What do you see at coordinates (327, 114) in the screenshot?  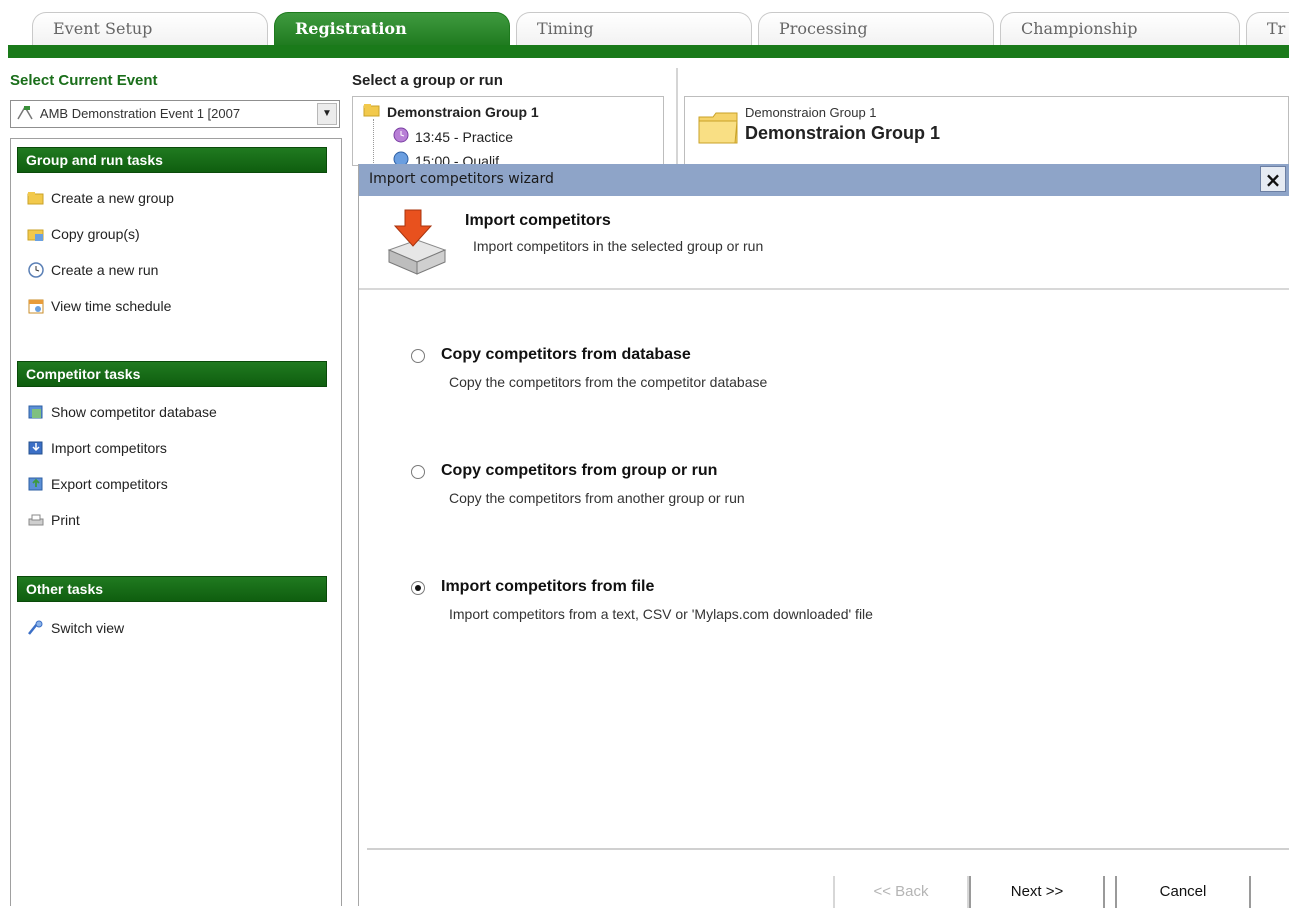 I see `chevron-down-icon: ▼` at bounding box center [327, 114].